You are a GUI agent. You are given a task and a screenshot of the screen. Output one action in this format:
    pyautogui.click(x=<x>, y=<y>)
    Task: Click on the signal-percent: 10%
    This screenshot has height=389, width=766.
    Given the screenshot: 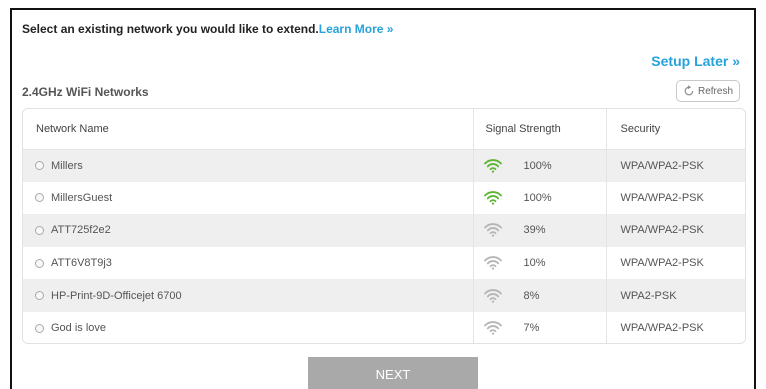 What is the action you would take?
    pyautogui.click(x=534, y=263)
    